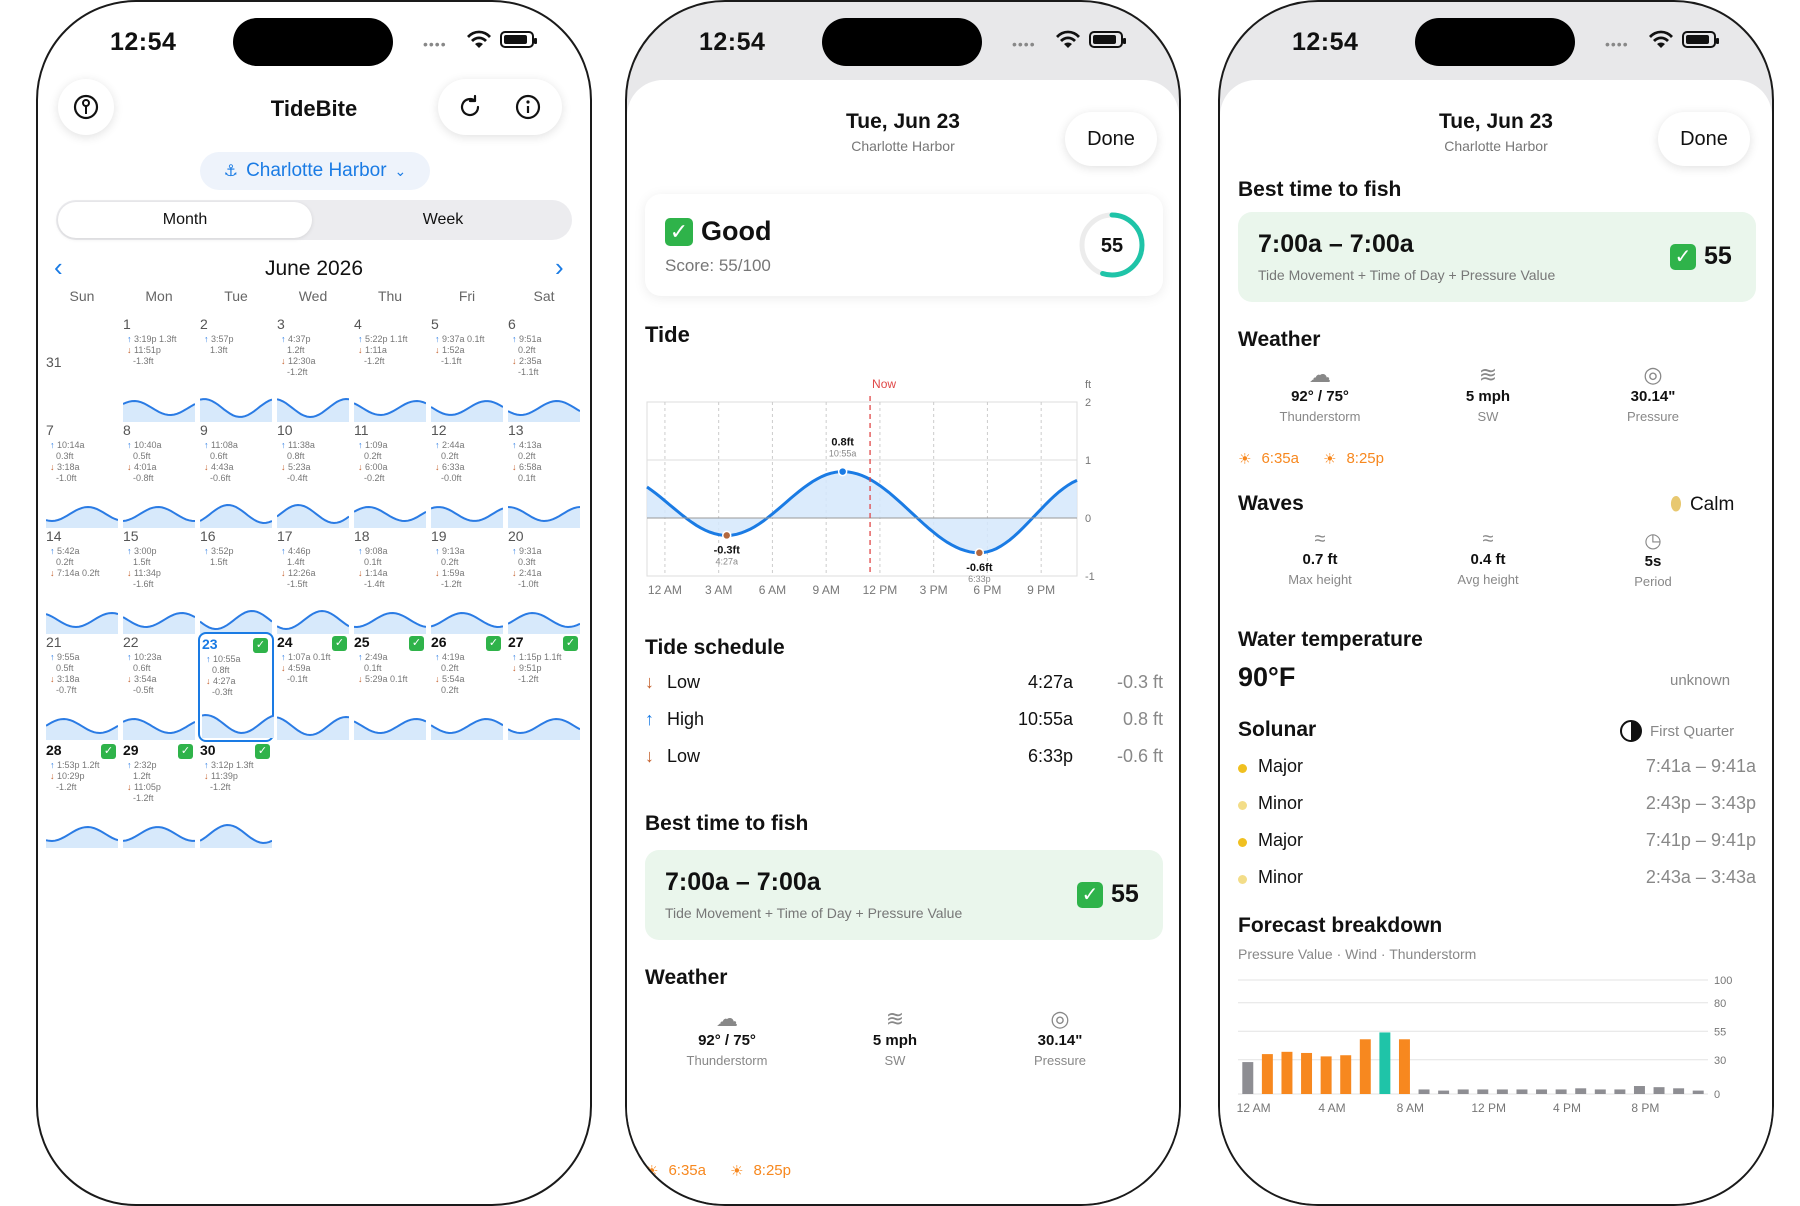  What do you see at coordinates (159, 581) in the screenshot?
I see `calendar-day-15: 15 ↑ 3:00p 1.5ft ↓ 11:34p -1.6ft` at bounding box center [159, 581].